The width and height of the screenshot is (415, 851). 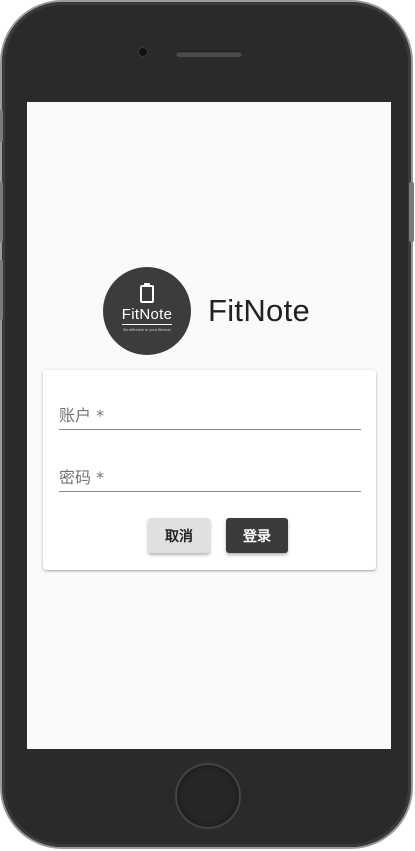 I want to click on home-button, so click(x=208, y=796).